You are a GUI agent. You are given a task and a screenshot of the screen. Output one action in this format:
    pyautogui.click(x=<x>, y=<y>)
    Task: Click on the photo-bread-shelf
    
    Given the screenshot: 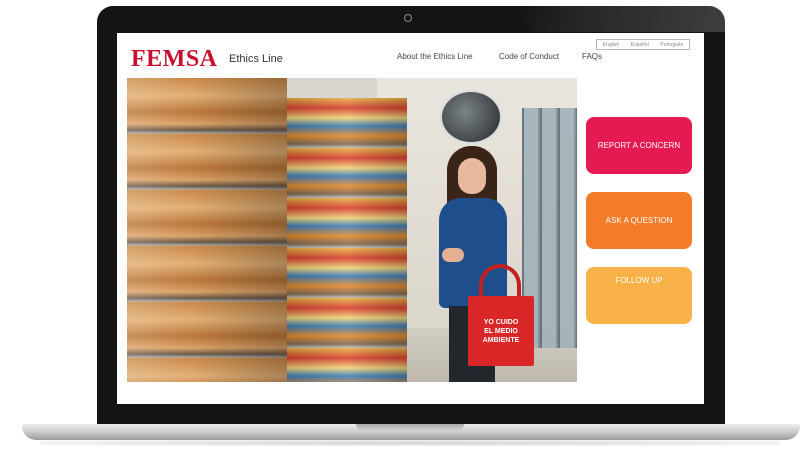 What is the action you would take?
    pyautogui.click(x=207, y=230)
    